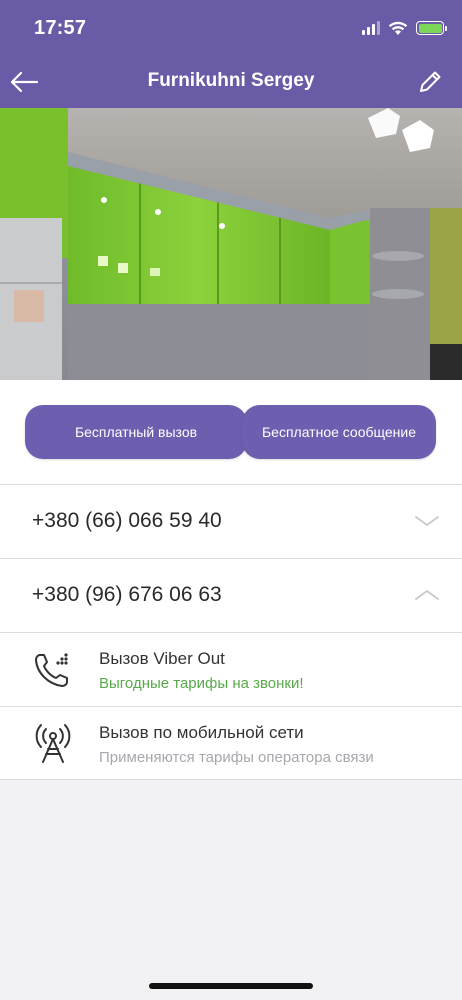  What do you see at coordinates (51, 670) in the screenshot?
I see `viber-out-phone-icon` at bounding box center [51, 670].